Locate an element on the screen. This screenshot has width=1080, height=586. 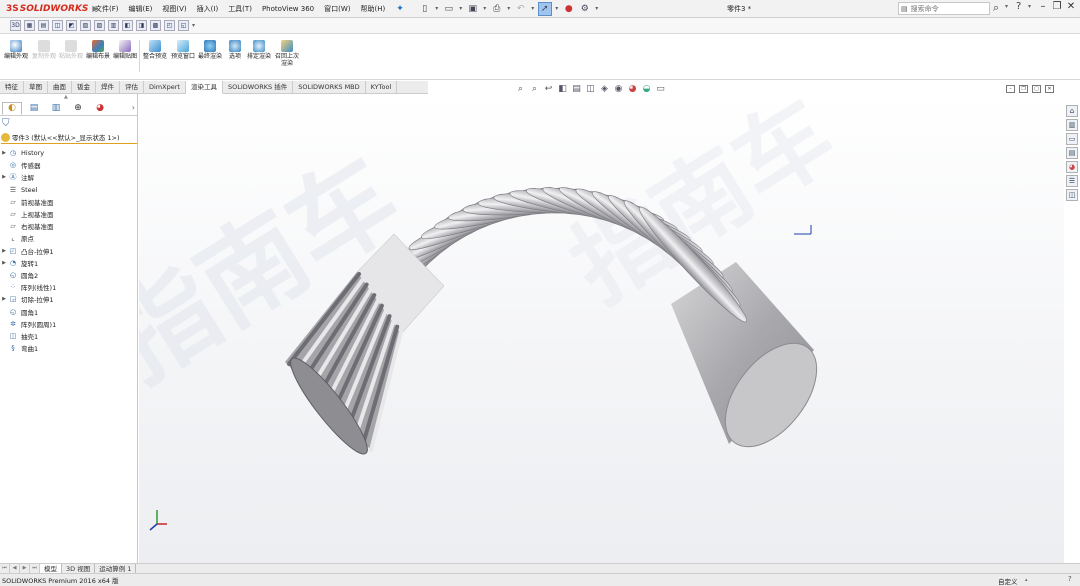
tab-motion-study: 运动算例 1 is located at coordinates (116, 568).